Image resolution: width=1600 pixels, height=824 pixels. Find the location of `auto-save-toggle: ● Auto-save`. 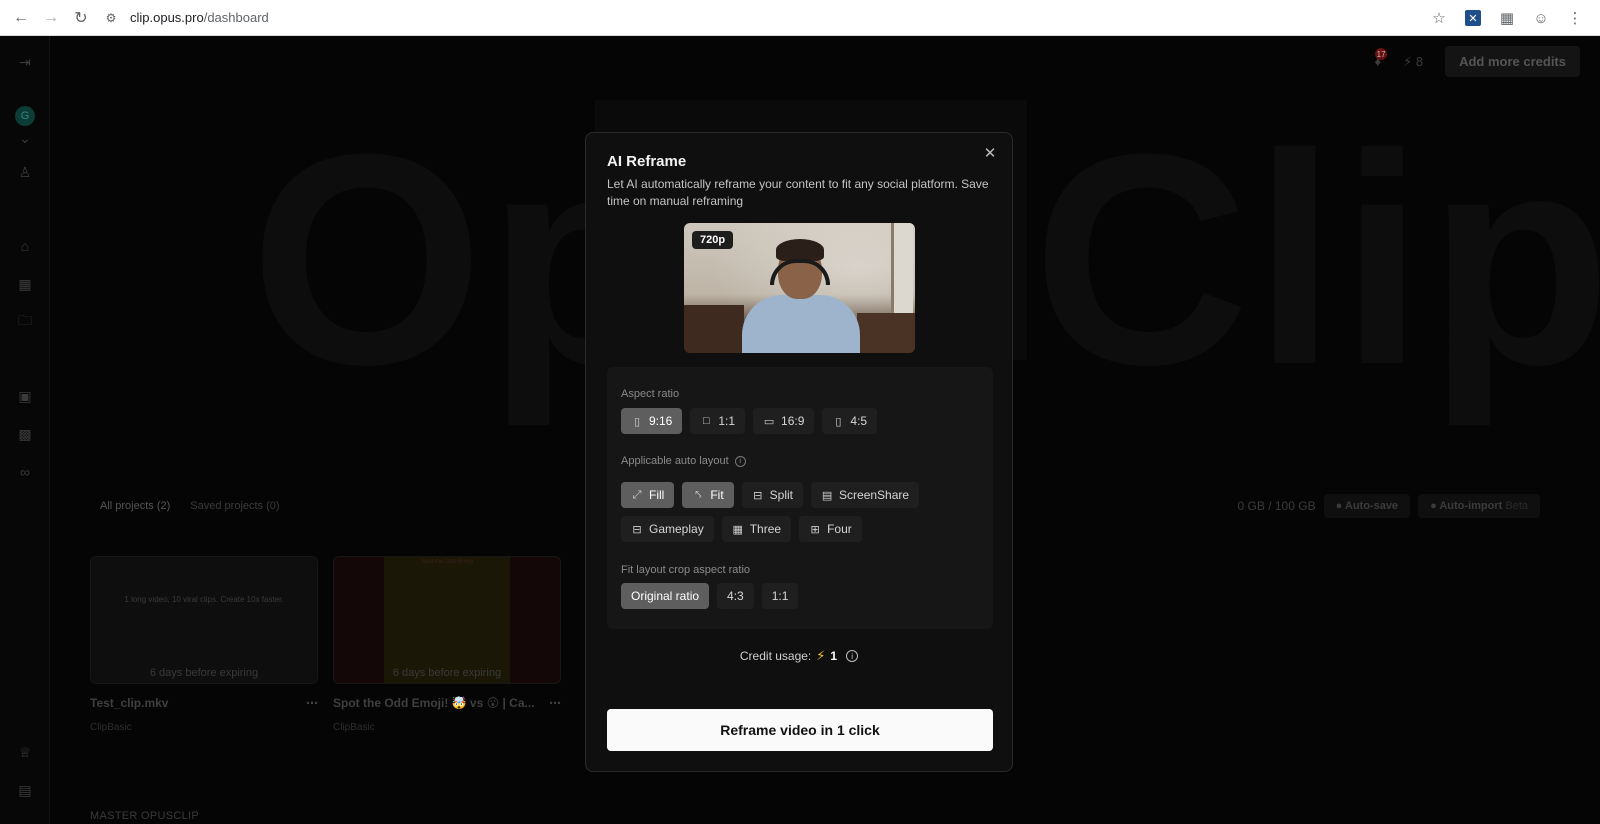

auto-save-toggle: ● Auto-save is located at coordinates (1367, 506).